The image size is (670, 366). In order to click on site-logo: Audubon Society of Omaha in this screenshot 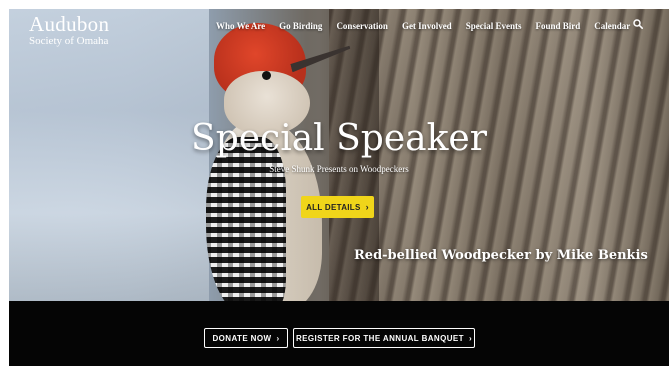, I will do `click(69, 30)`.